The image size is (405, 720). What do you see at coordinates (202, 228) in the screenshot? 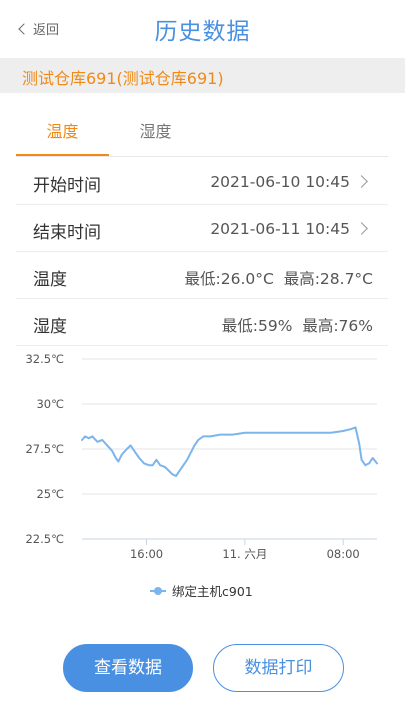
I see `end-time-row: 结束时间 2021-06-11 10:45` at bounding box center [202, 228].